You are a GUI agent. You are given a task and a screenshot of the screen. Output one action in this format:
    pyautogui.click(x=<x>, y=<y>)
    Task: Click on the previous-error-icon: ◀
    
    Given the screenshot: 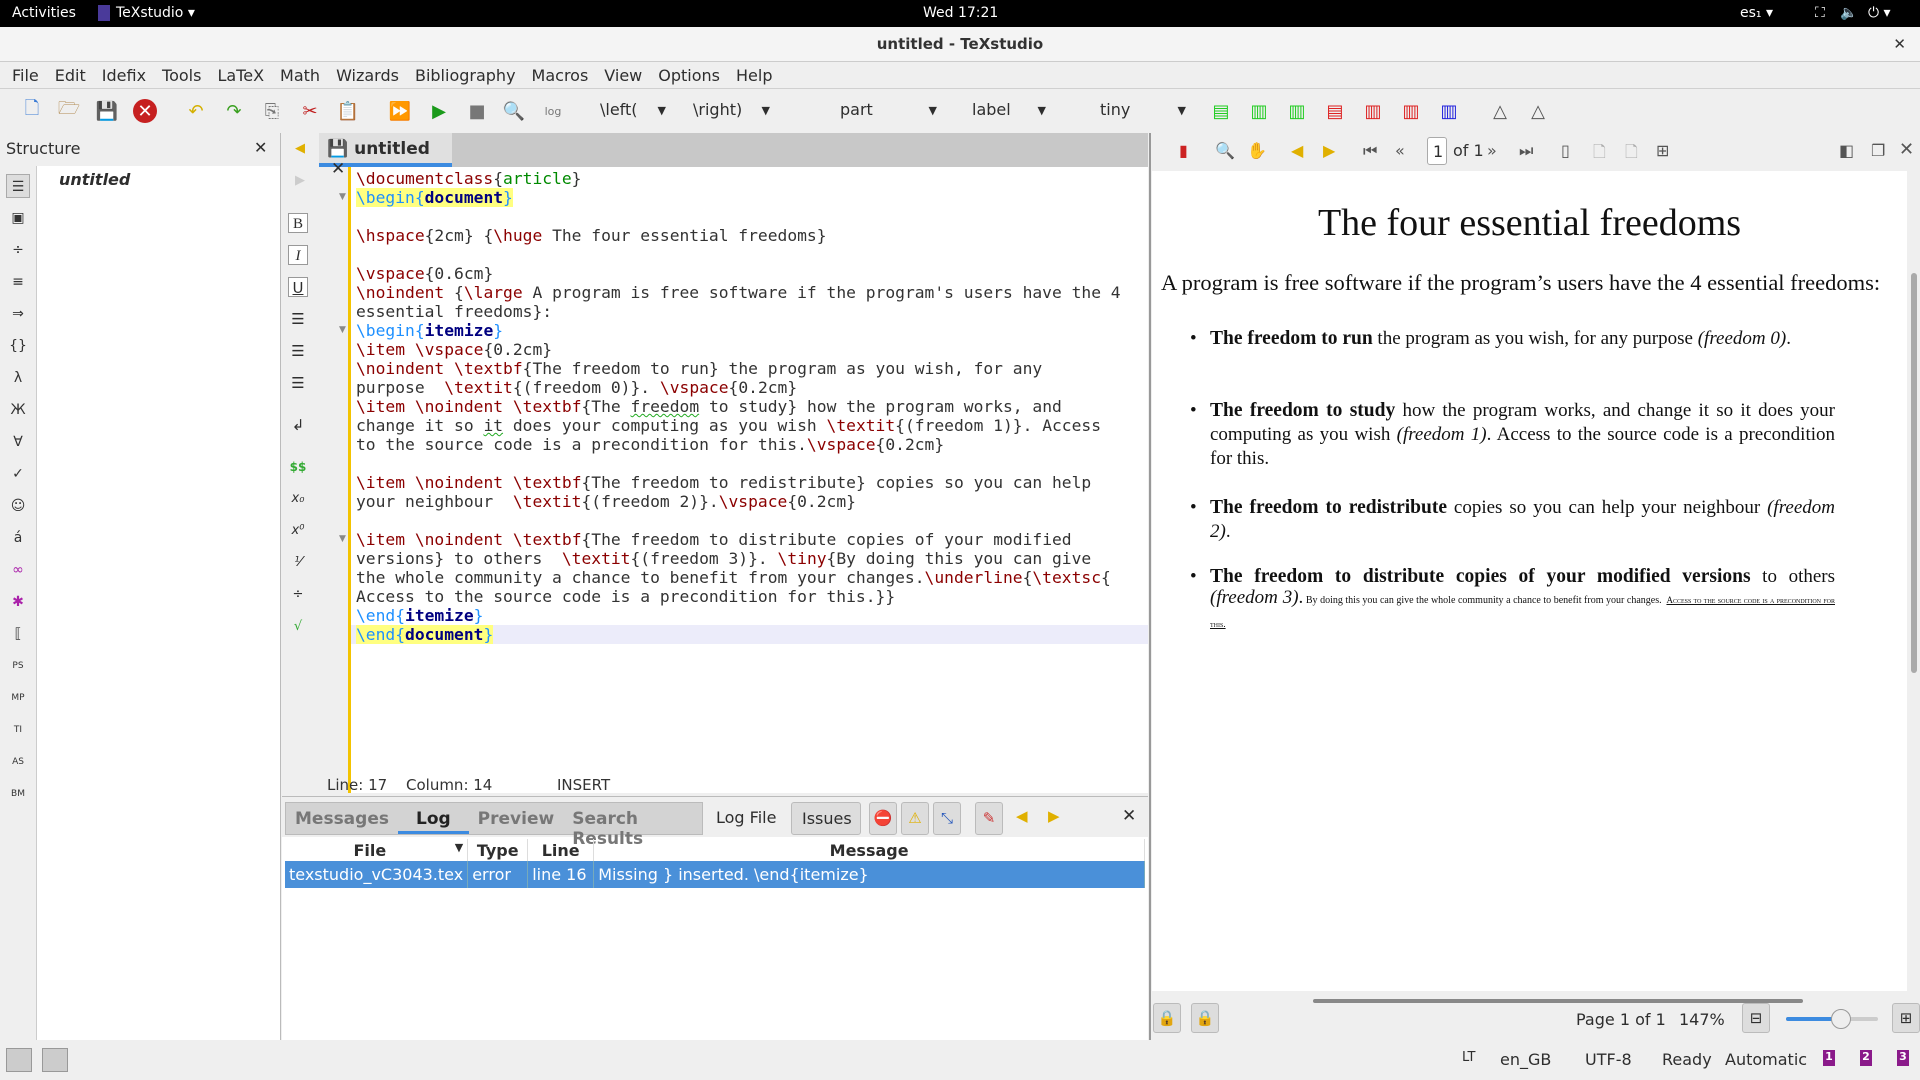 What is the action you would take?
    pyautogui.click(x=1022, y=816)
    